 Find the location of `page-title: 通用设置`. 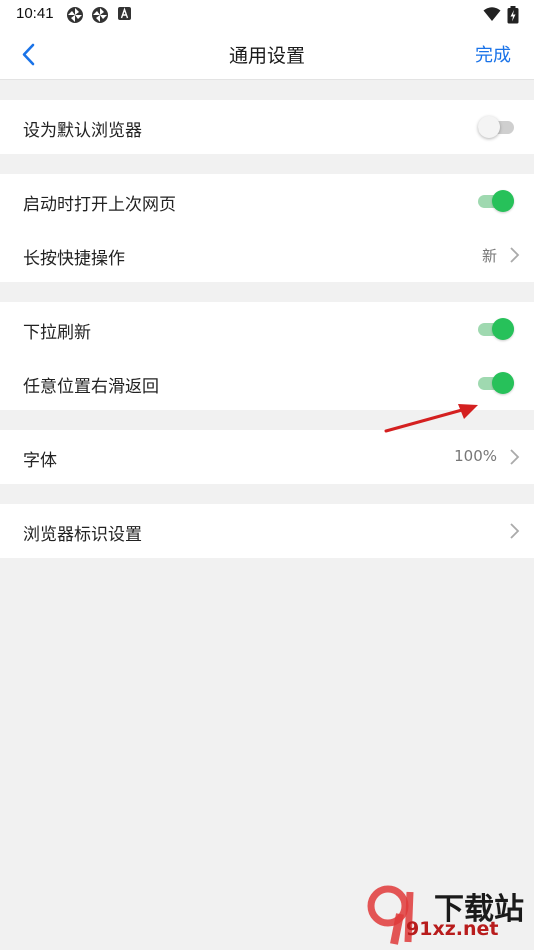

page-title: 通用设置 is located at coordinates (266, 56).